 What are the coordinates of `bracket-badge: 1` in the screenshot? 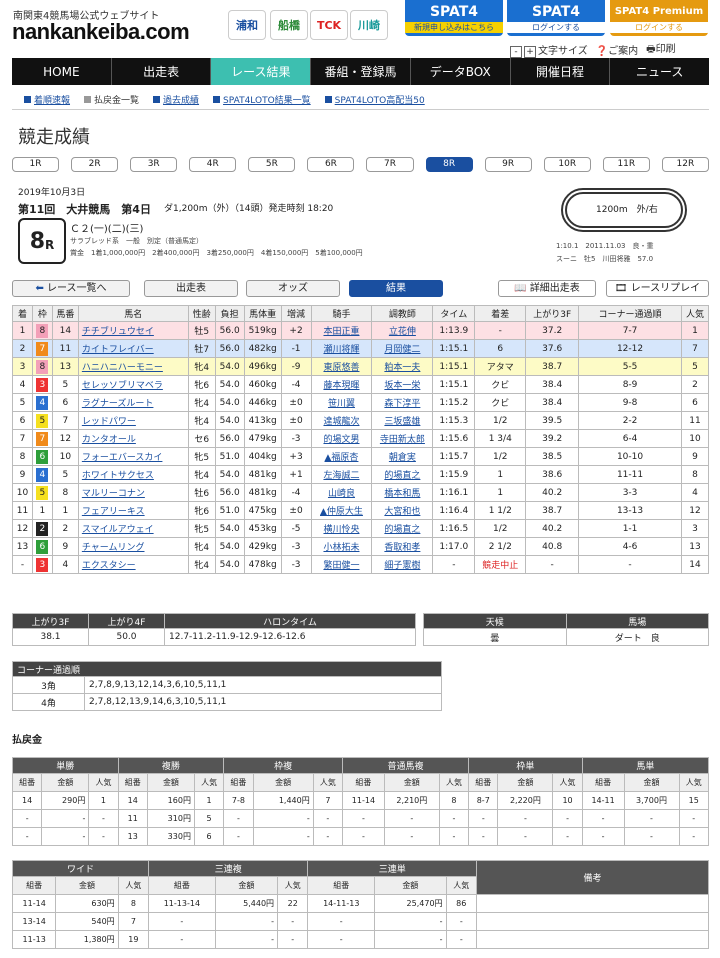 It's located at (42, 510).